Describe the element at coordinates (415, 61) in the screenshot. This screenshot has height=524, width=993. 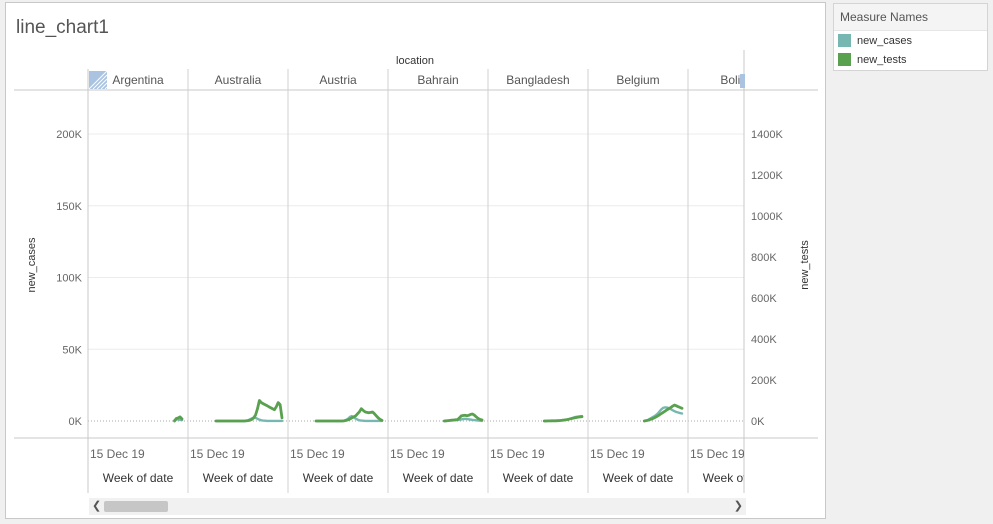
I see `column-header-label: location` at that location.